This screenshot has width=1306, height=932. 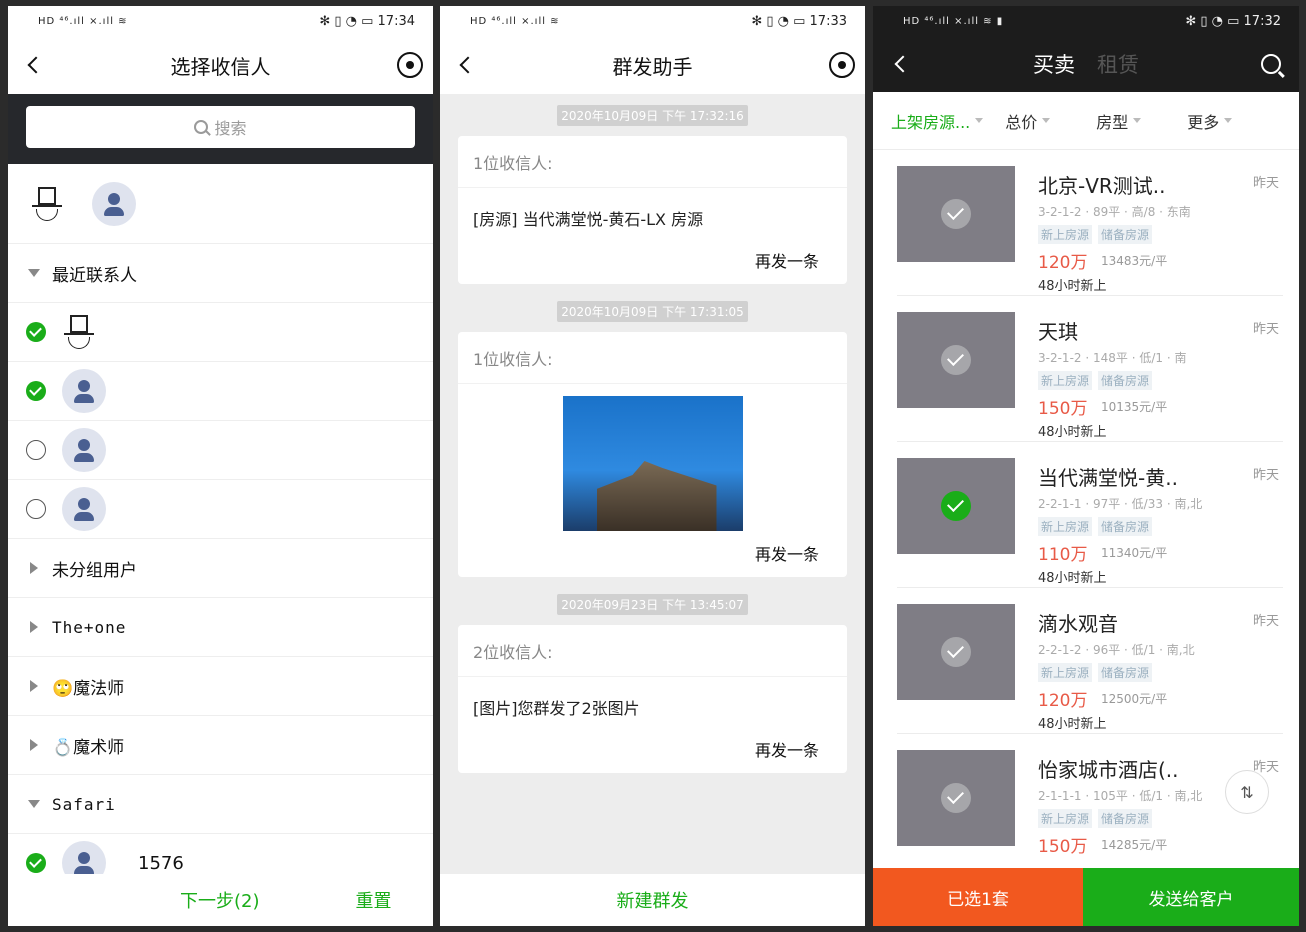 What do you see at coordinates (1134, 261) in the screenshot?
I see `listing-unit-price: 13483元/平` at bounding box center [1134, 261].